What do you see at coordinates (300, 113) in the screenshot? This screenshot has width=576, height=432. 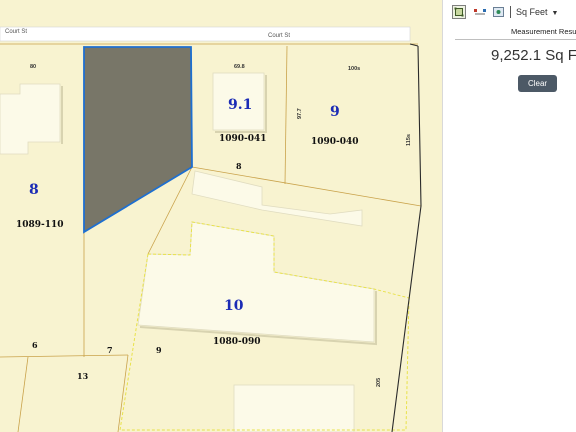 I see `dimension-97-7: 97.7` at bounding box center [300, 113].